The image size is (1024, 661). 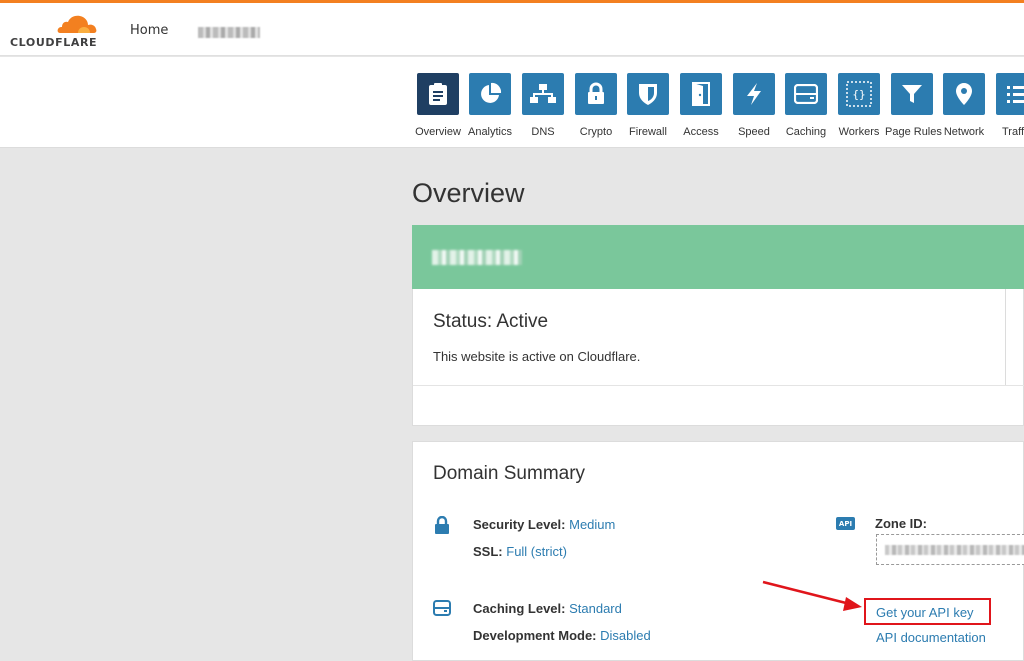 I want to click on tab-analytics: Analytics, so click(x=490, y=105).